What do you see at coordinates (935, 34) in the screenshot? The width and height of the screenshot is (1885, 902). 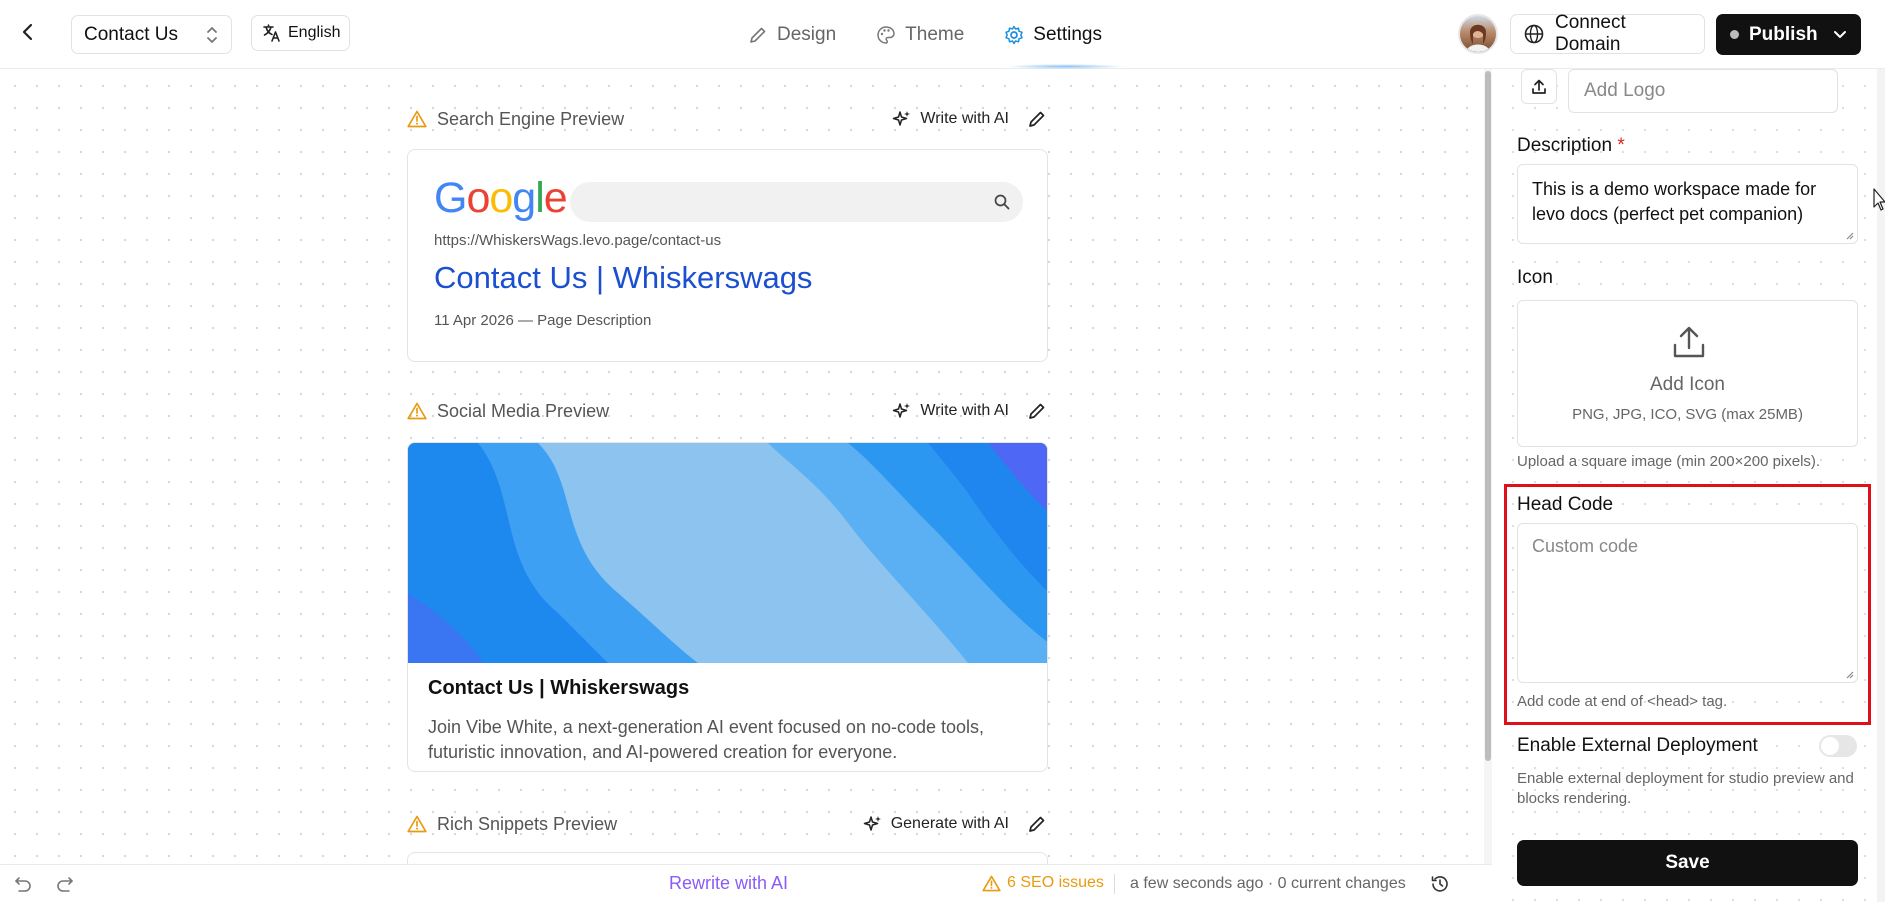 I see `tab-theme-label: Theme` at bounding box center [935, 34].